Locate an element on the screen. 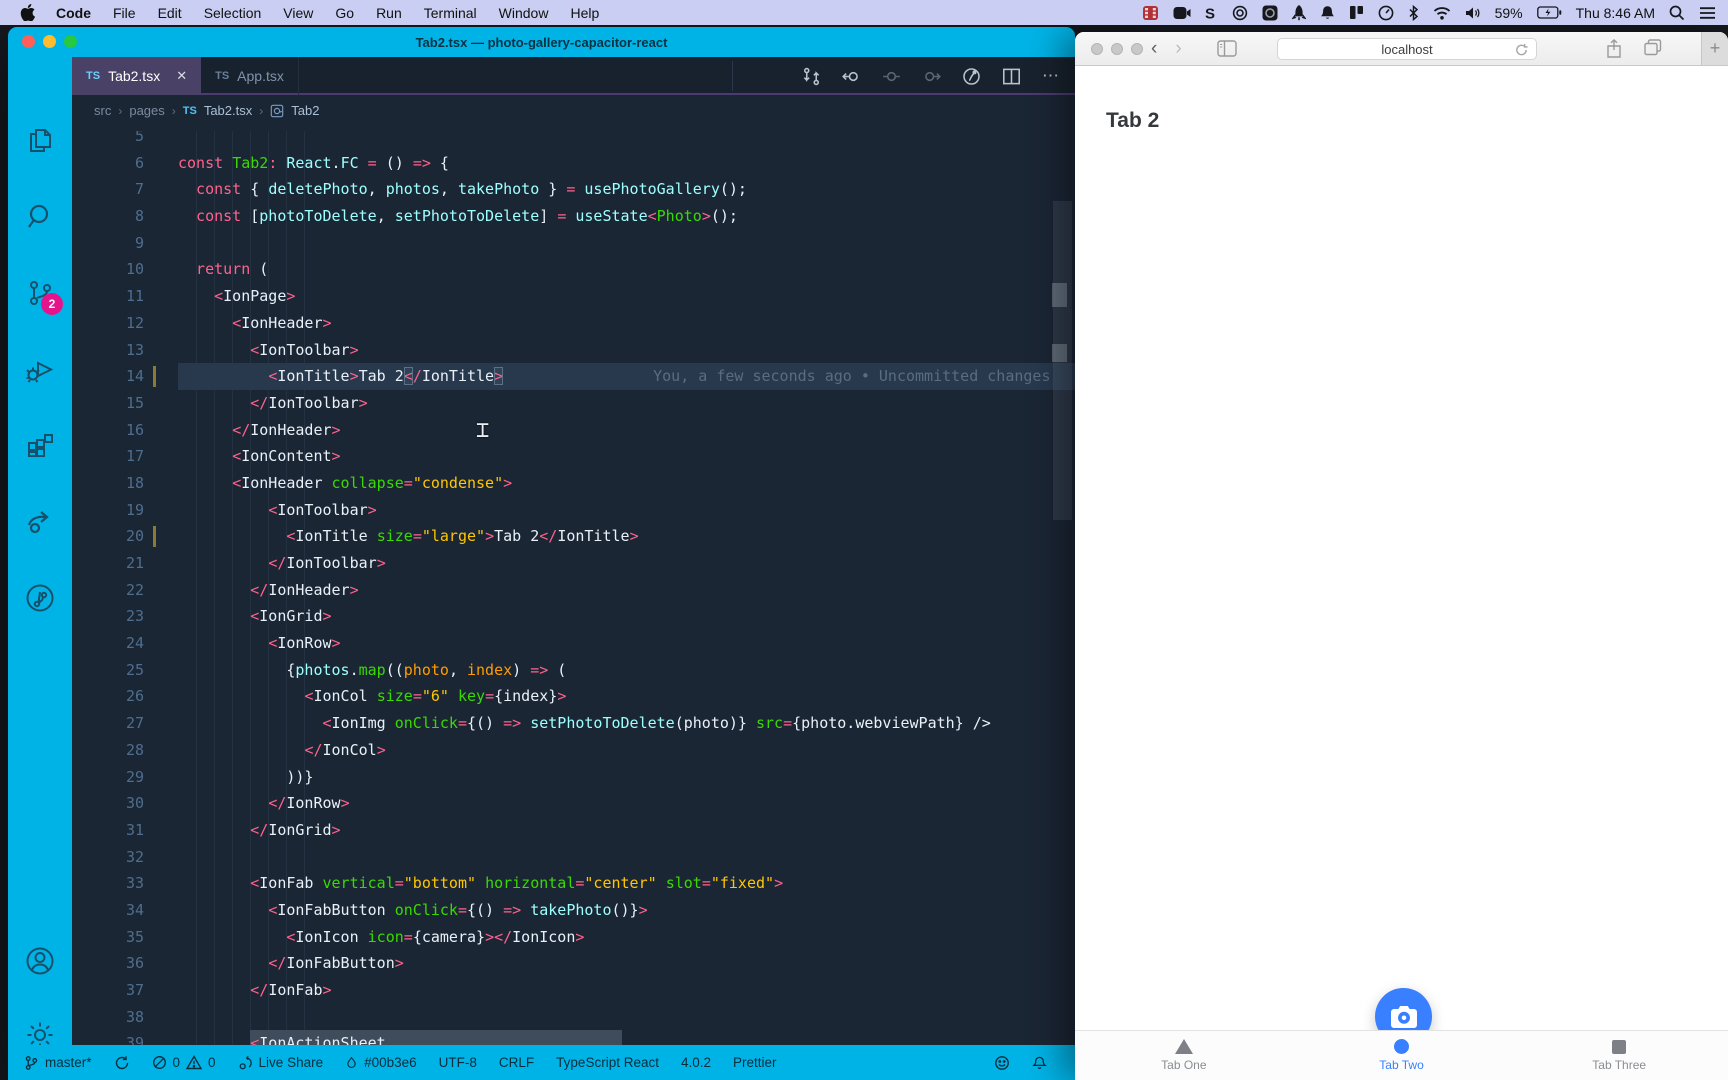 The height and width of the screenshot is (1080, 1728). menu-view: View is located at coordinates (298, 13).